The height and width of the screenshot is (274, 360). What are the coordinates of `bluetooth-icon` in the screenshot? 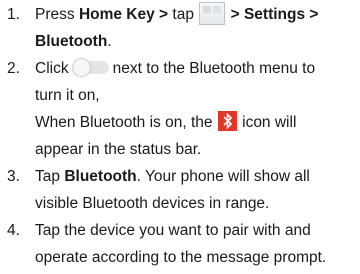 It's located at (227, 121).